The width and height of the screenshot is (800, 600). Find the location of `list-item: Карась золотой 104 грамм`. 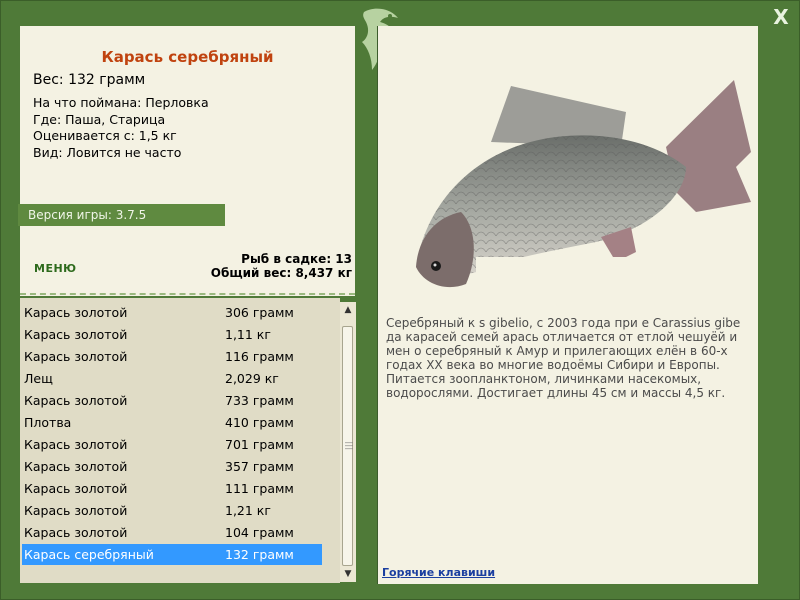

list-item: Карась золотой 104 грамм is located at coordinates (172, 532).